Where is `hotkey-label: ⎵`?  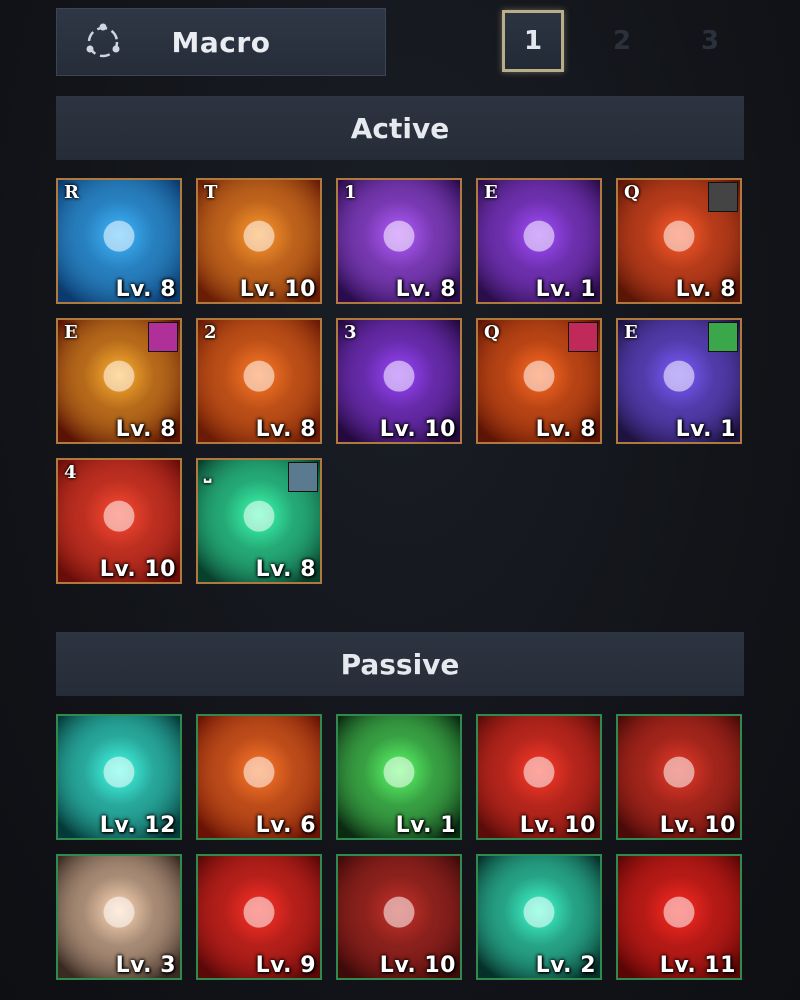
hotkey-label: ⎵ is located at coordinates (208, 472).